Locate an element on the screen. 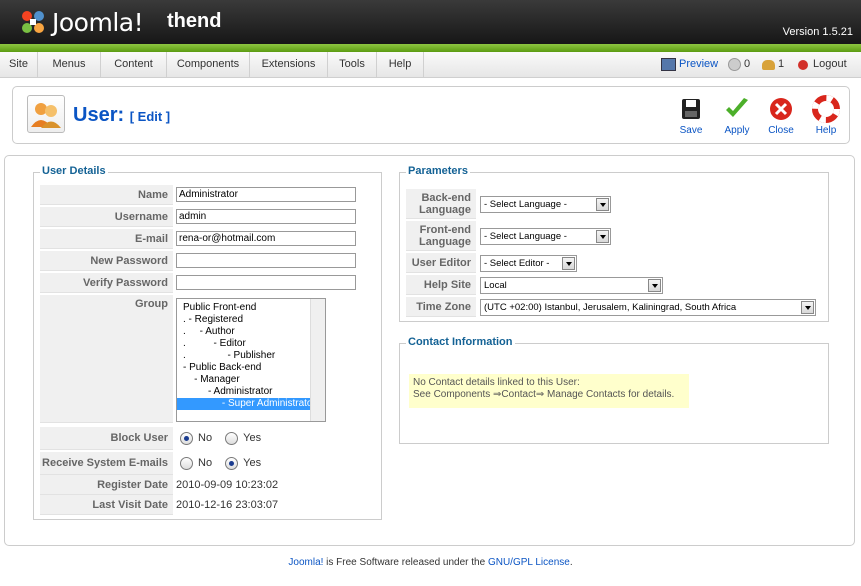 This screenshot has width=861, height=586. register-date-label: Register Date is located at coordinates (106, 485).